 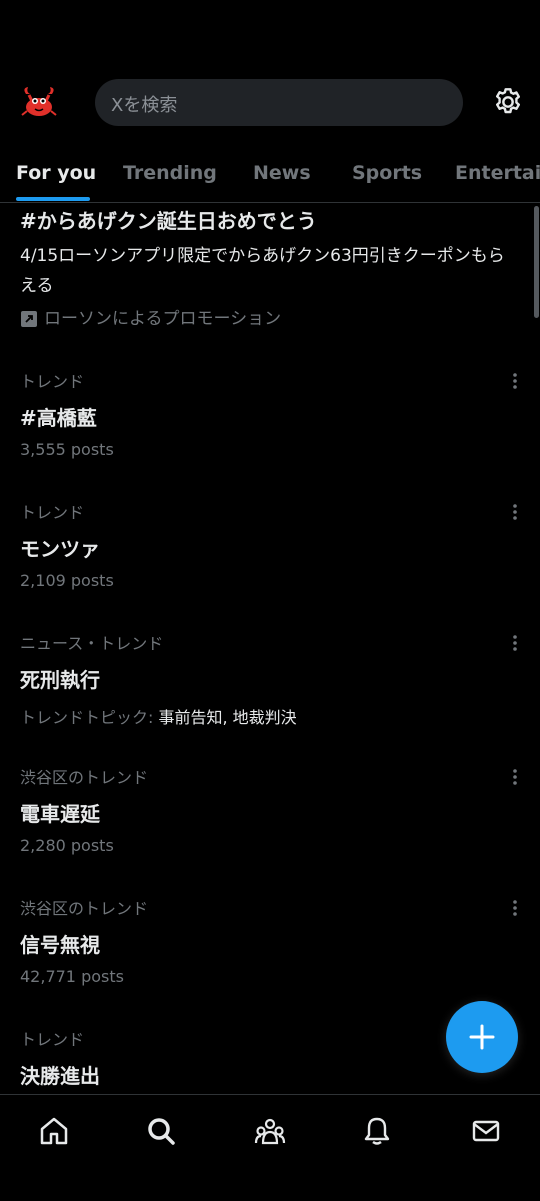 What do you see at coordinates (92, 643) in the screenshot?
I see `trend-context: ニュース・トレンド` at bounding box center [92, 643].